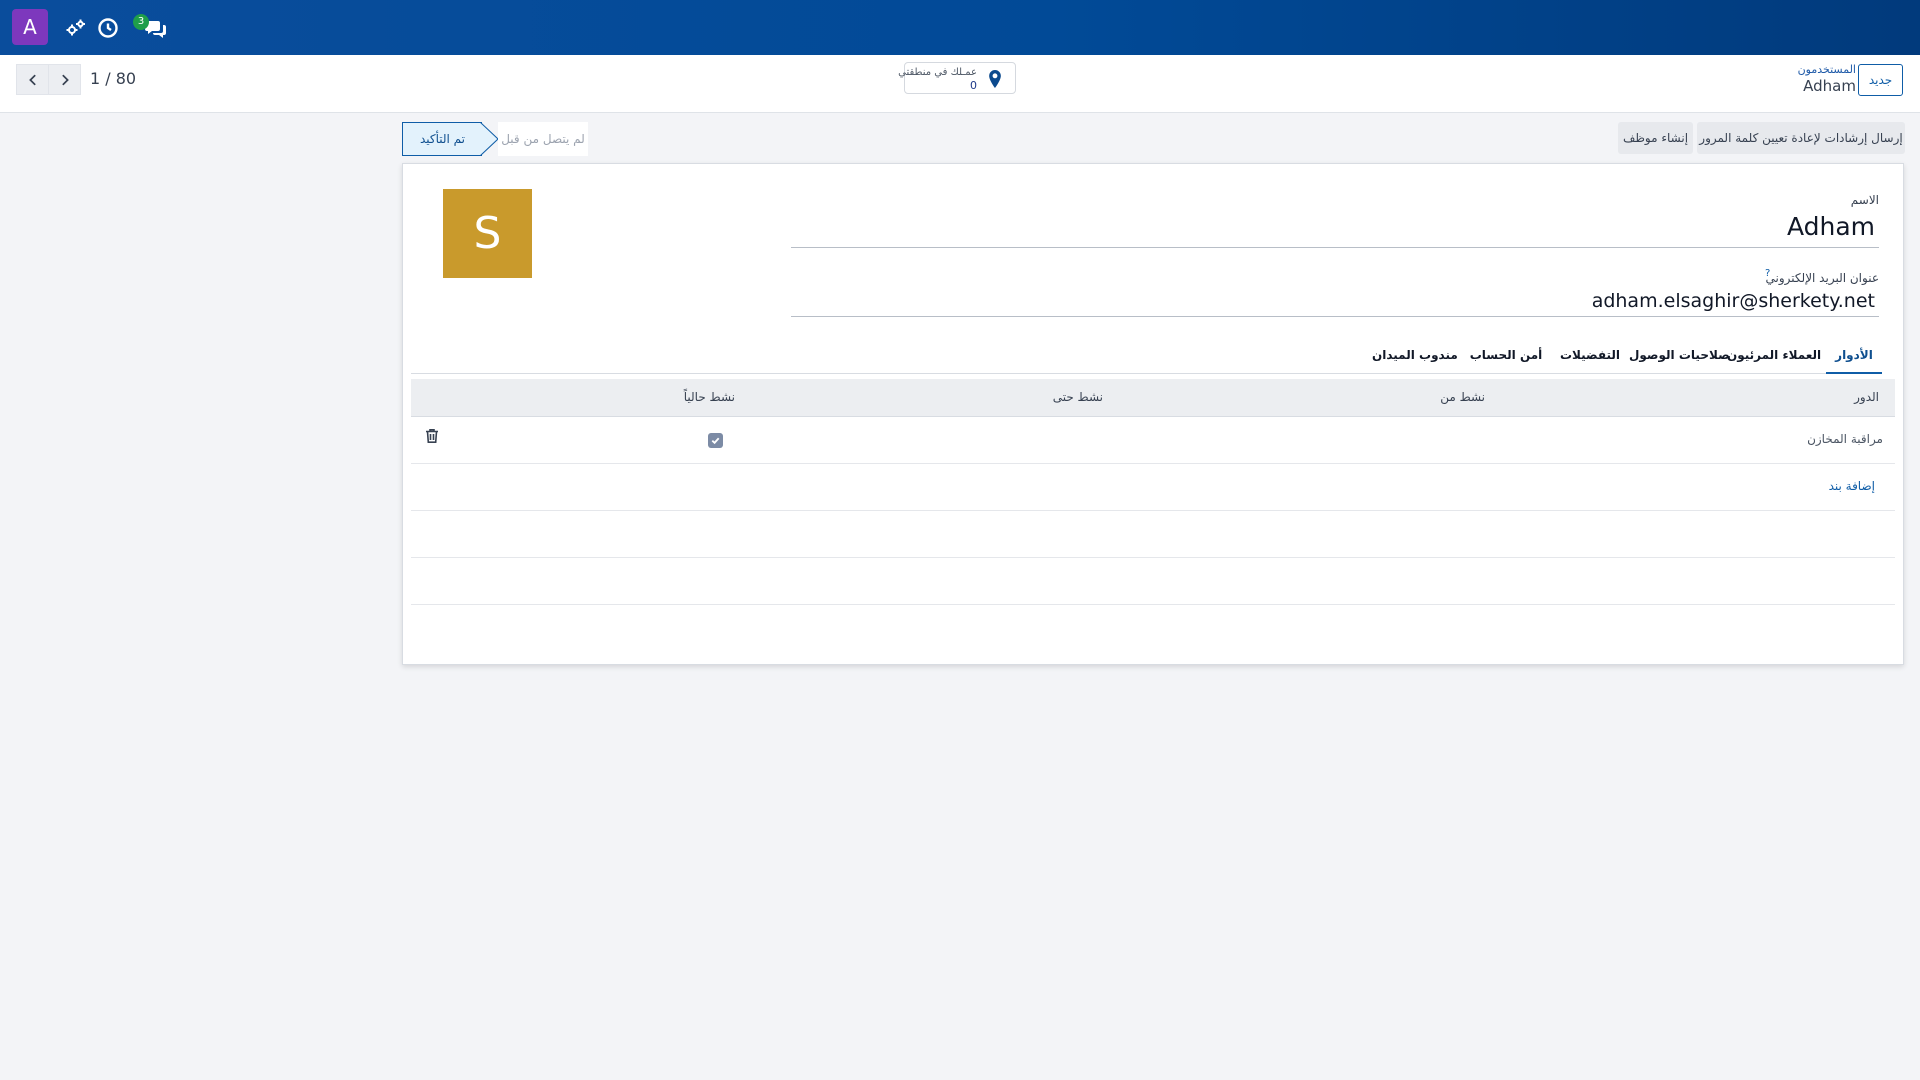 Image resolution: width=1920 pixels, height=1080 pixels. What do you see at coordinates (1854, 355) in the screenshot?
I see `tab-roles: الأدوار` at bounding box center [1854, 355].